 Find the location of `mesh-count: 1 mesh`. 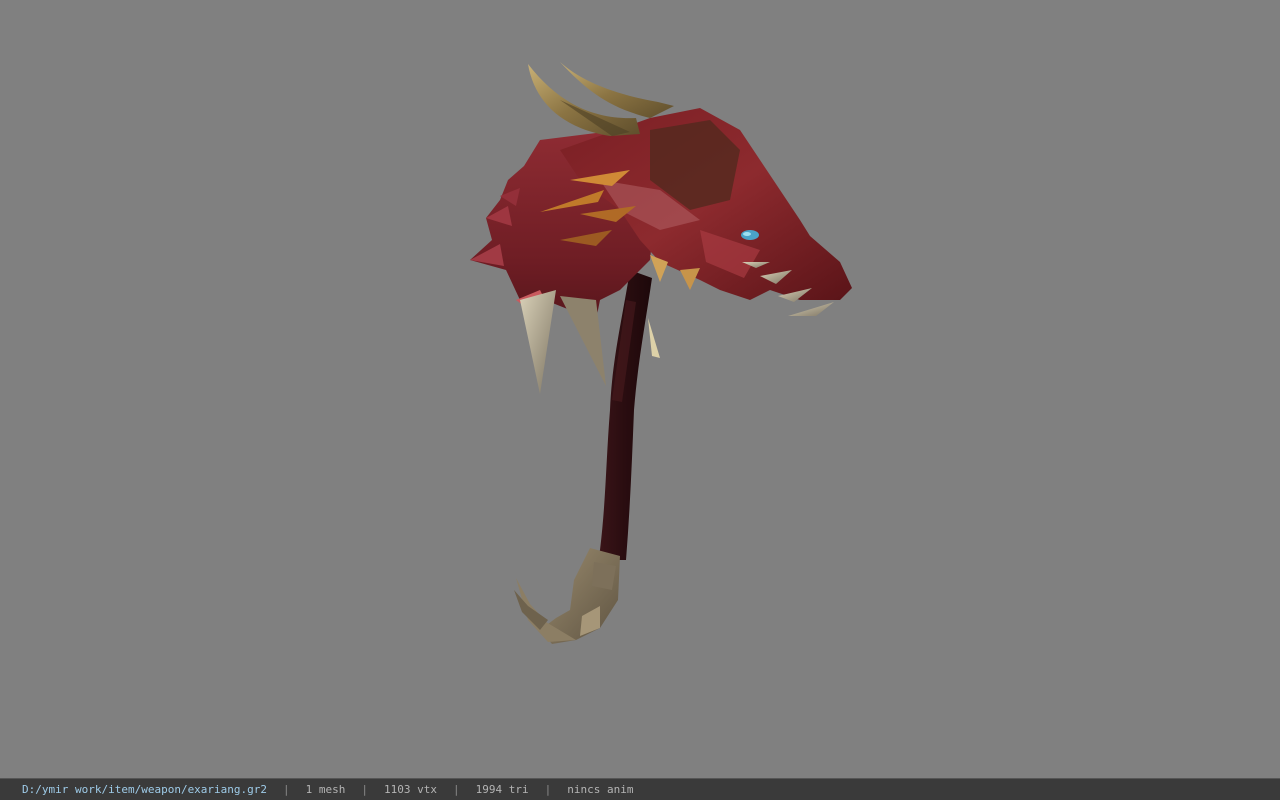

mesh-count: 1 mesh is located at coordinates (325, 789).